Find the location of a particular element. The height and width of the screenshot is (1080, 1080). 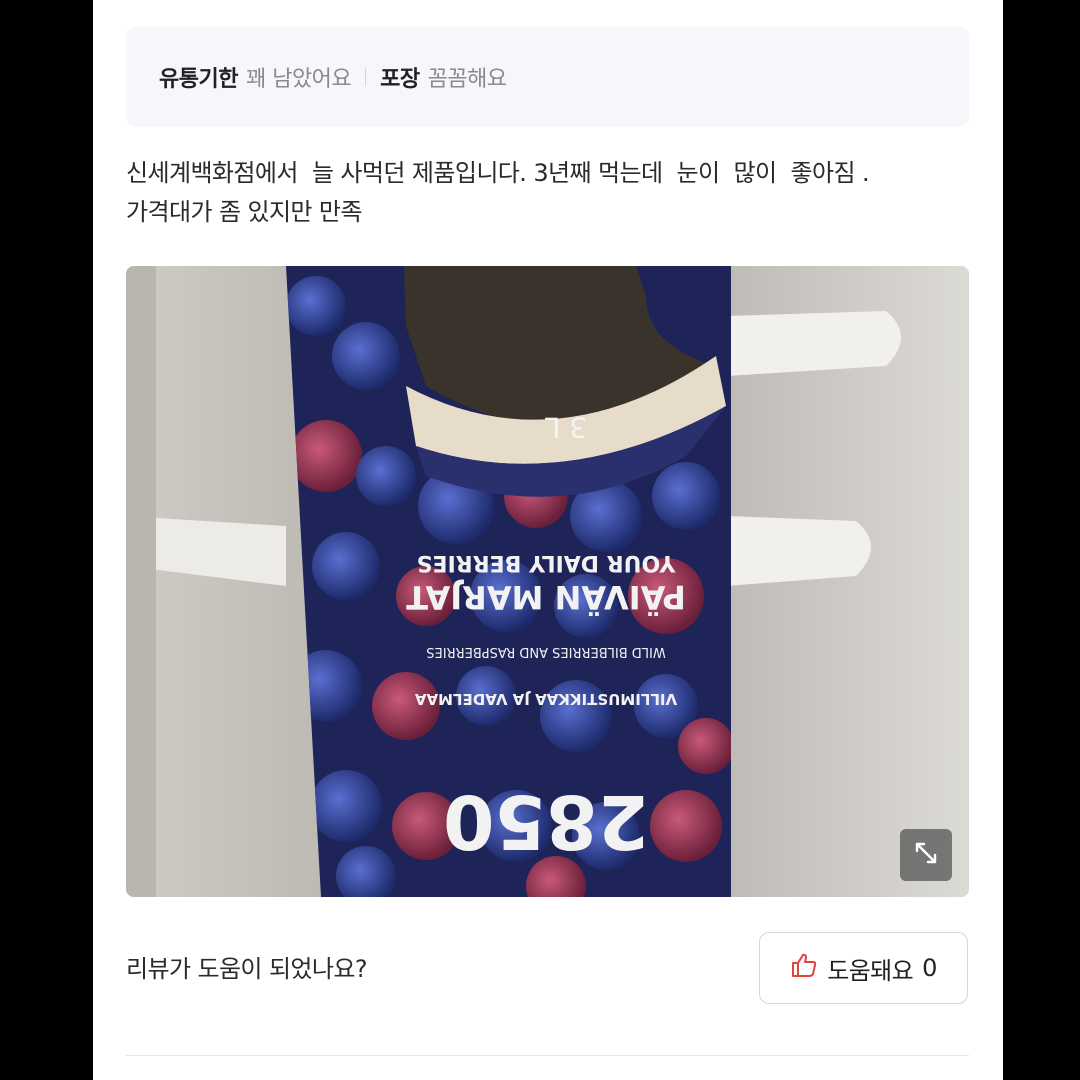

package-brand-text: PÄIVÄN MARJAT is located at coordinates (546, 597).